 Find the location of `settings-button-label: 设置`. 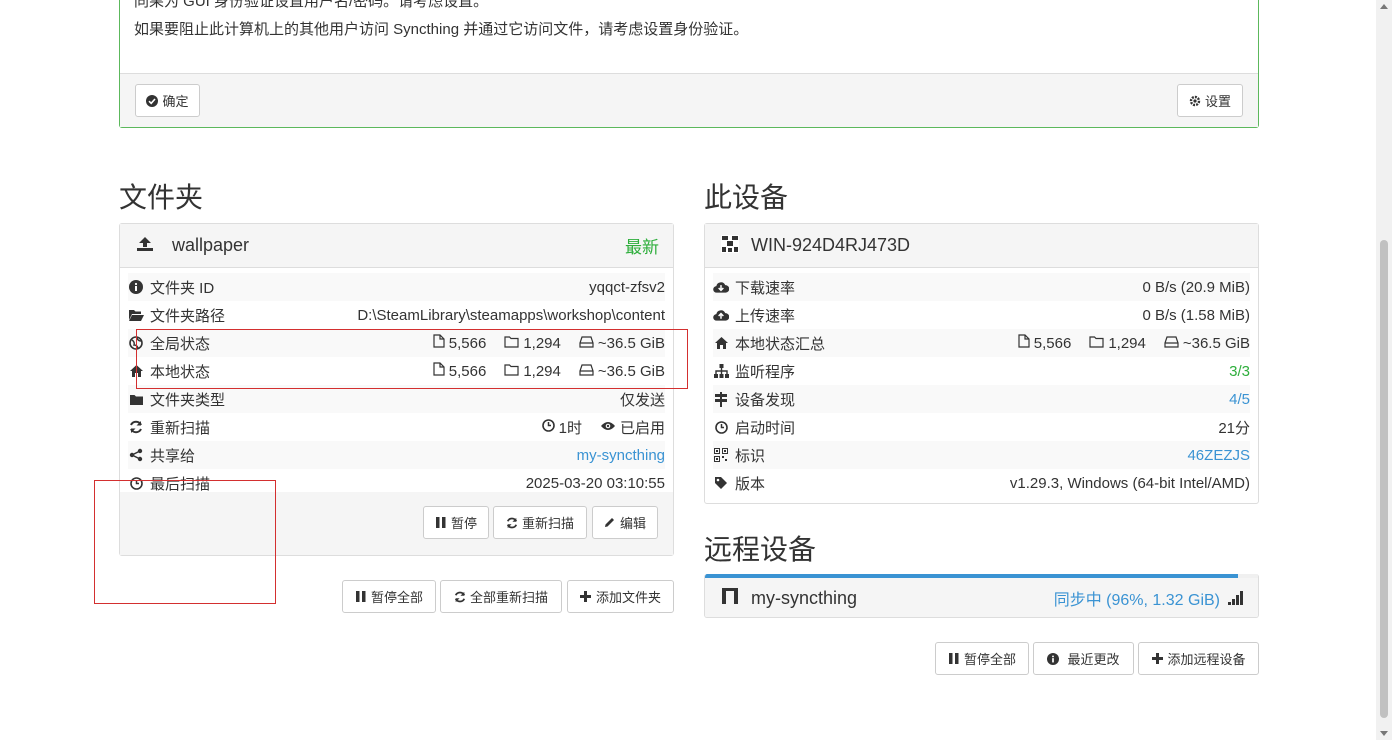

settings-button-label: 设置 is located at coordinates (1217, 101).